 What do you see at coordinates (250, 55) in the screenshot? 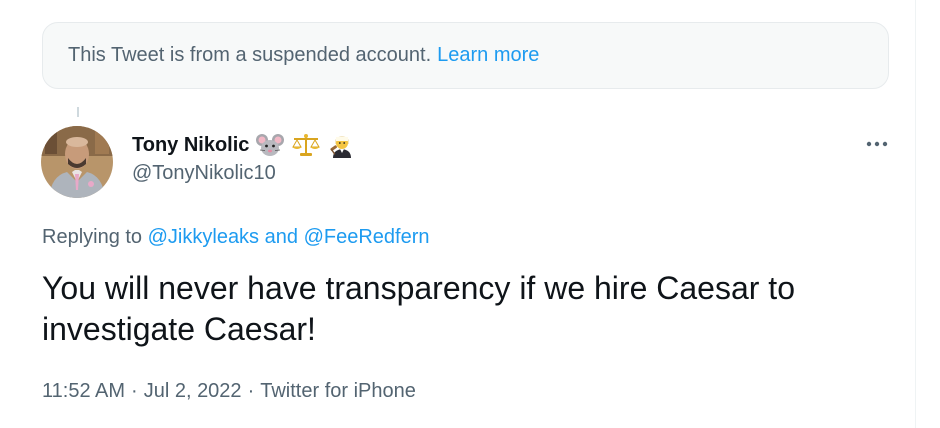
I see `notice-text: This Tweet is from a suspended account.` at bounding box center [250, 55].